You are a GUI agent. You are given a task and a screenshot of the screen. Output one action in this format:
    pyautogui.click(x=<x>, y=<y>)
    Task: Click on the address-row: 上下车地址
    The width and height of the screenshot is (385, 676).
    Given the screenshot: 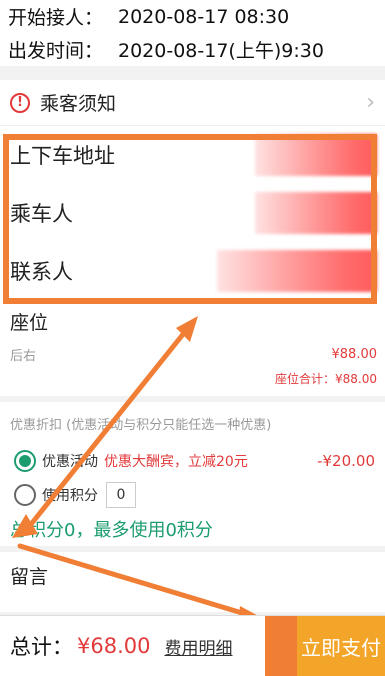 What is the action you would take?
    pyautogui.click(x=192, y=155)
    